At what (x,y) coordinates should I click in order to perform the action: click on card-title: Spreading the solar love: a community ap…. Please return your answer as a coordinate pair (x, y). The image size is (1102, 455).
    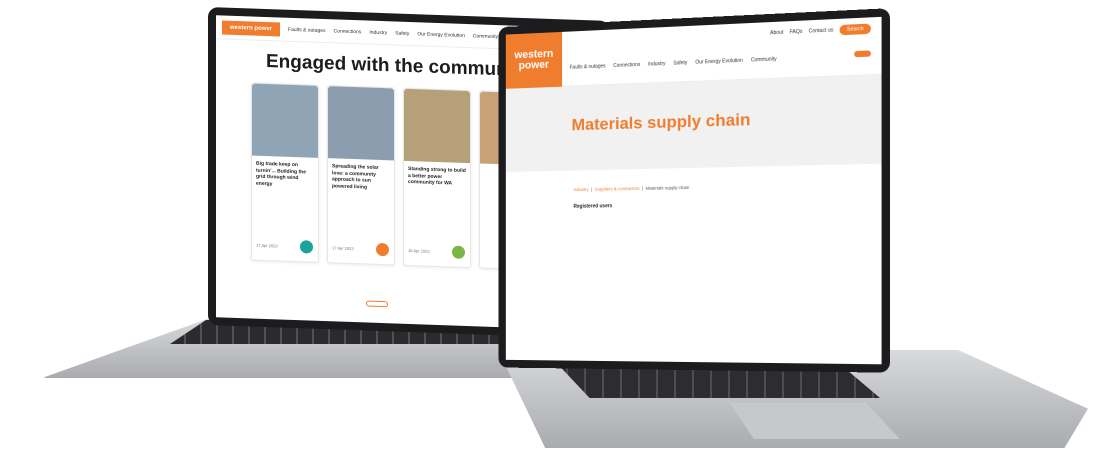
    Looking at the image, I should click on (355, 177).